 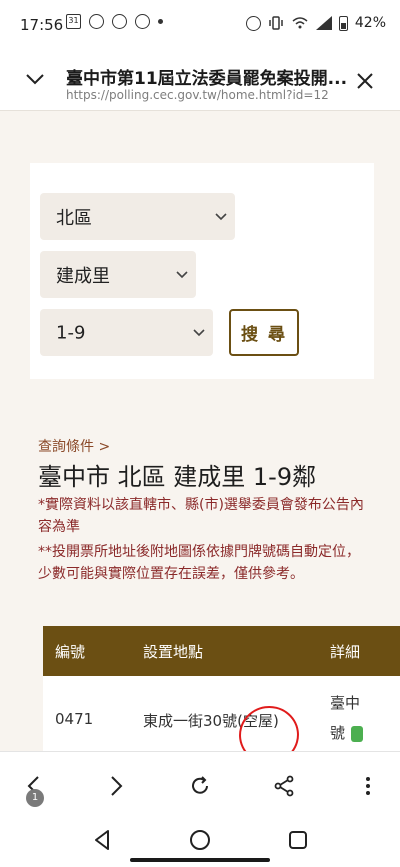 I want to click on status-bar: 17:56 31 42%, so click(x=200, y=26).